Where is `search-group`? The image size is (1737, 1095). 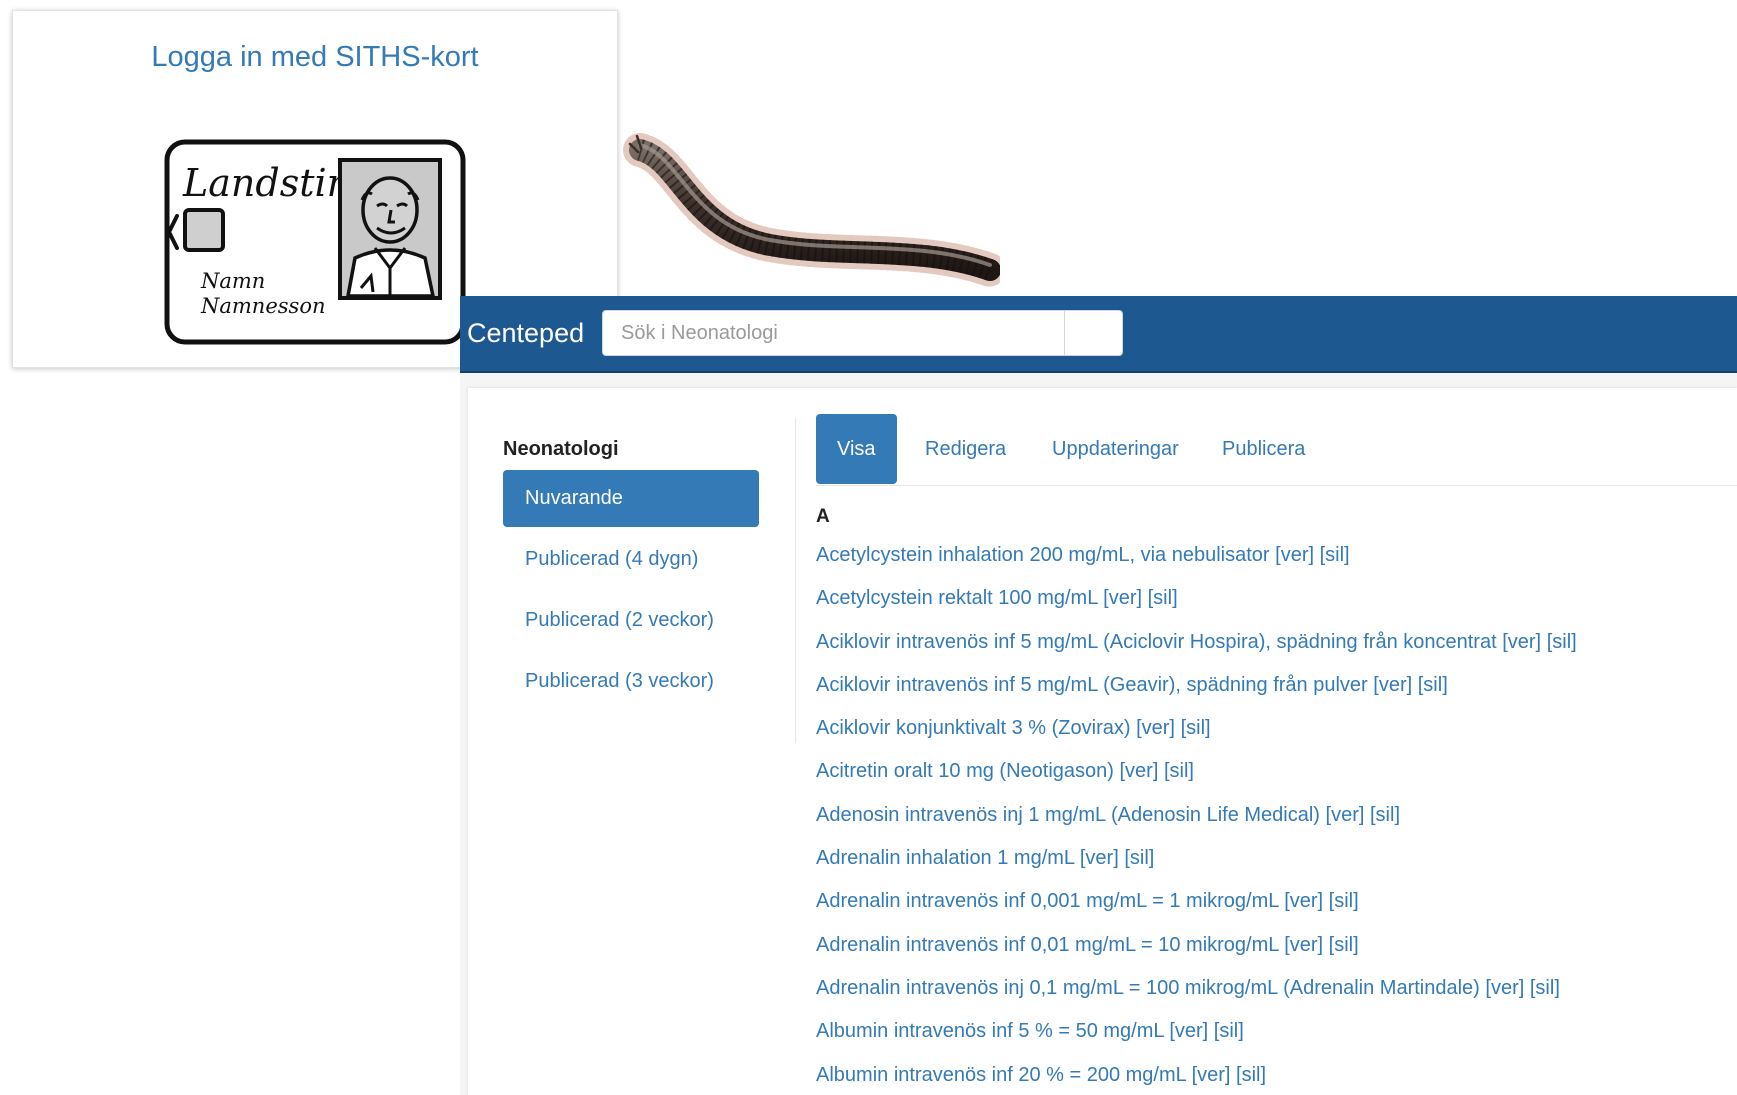
search-group is located at coordinates (862, 333).